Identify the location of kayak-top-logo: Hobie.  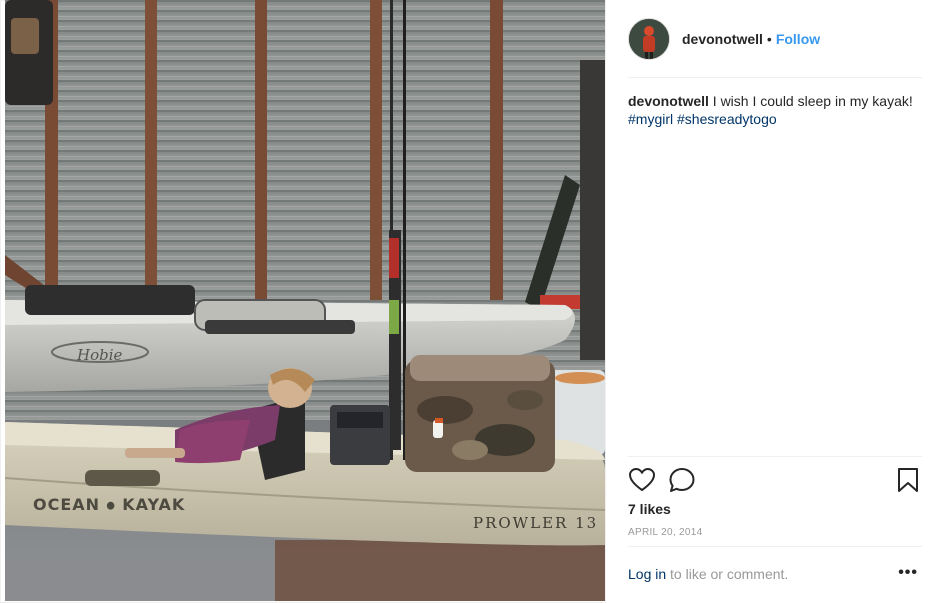
(99, 355).